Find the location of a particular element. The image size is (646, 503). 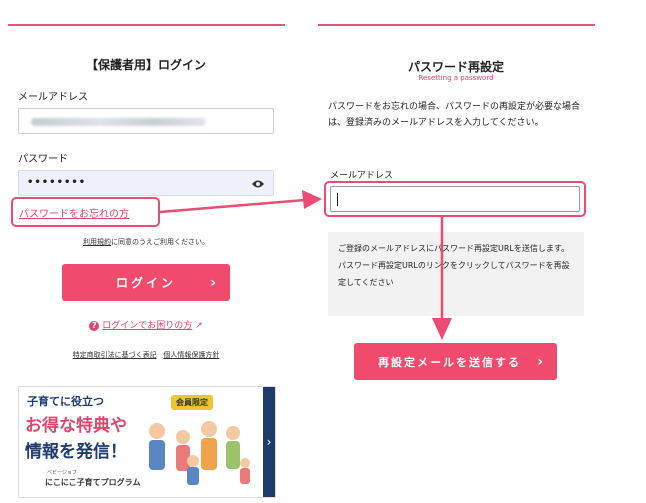

text-cursor is located at coordinates (337, 199).